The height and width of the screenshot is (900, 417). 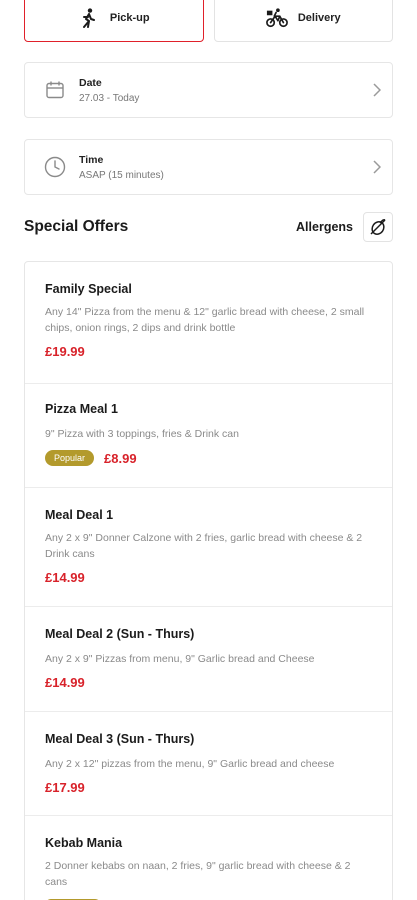 I want to click on offer-name: Meal Deal 3 (Sun - Thurs), so click(x=120, y=739).